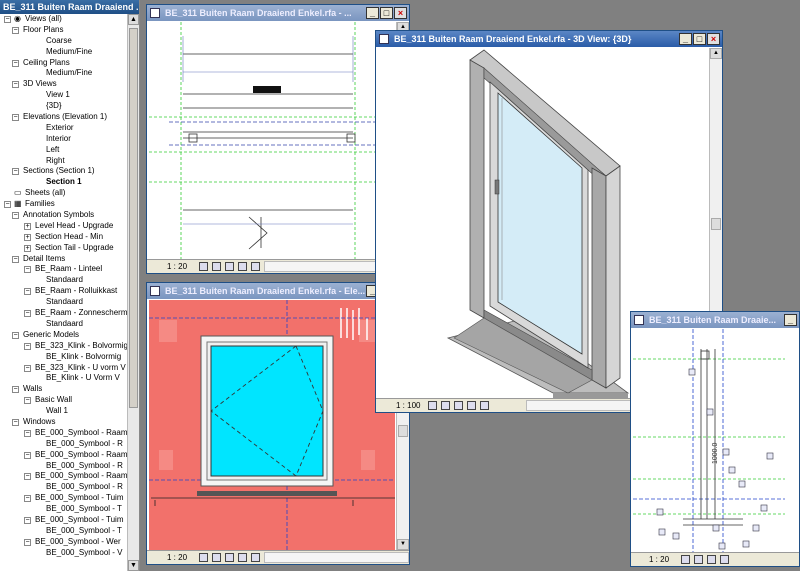 The width and height of the screenshot is (800, 571). I want to click on tree-item: BE_Klink - Bolvormig, so click(63, 357).